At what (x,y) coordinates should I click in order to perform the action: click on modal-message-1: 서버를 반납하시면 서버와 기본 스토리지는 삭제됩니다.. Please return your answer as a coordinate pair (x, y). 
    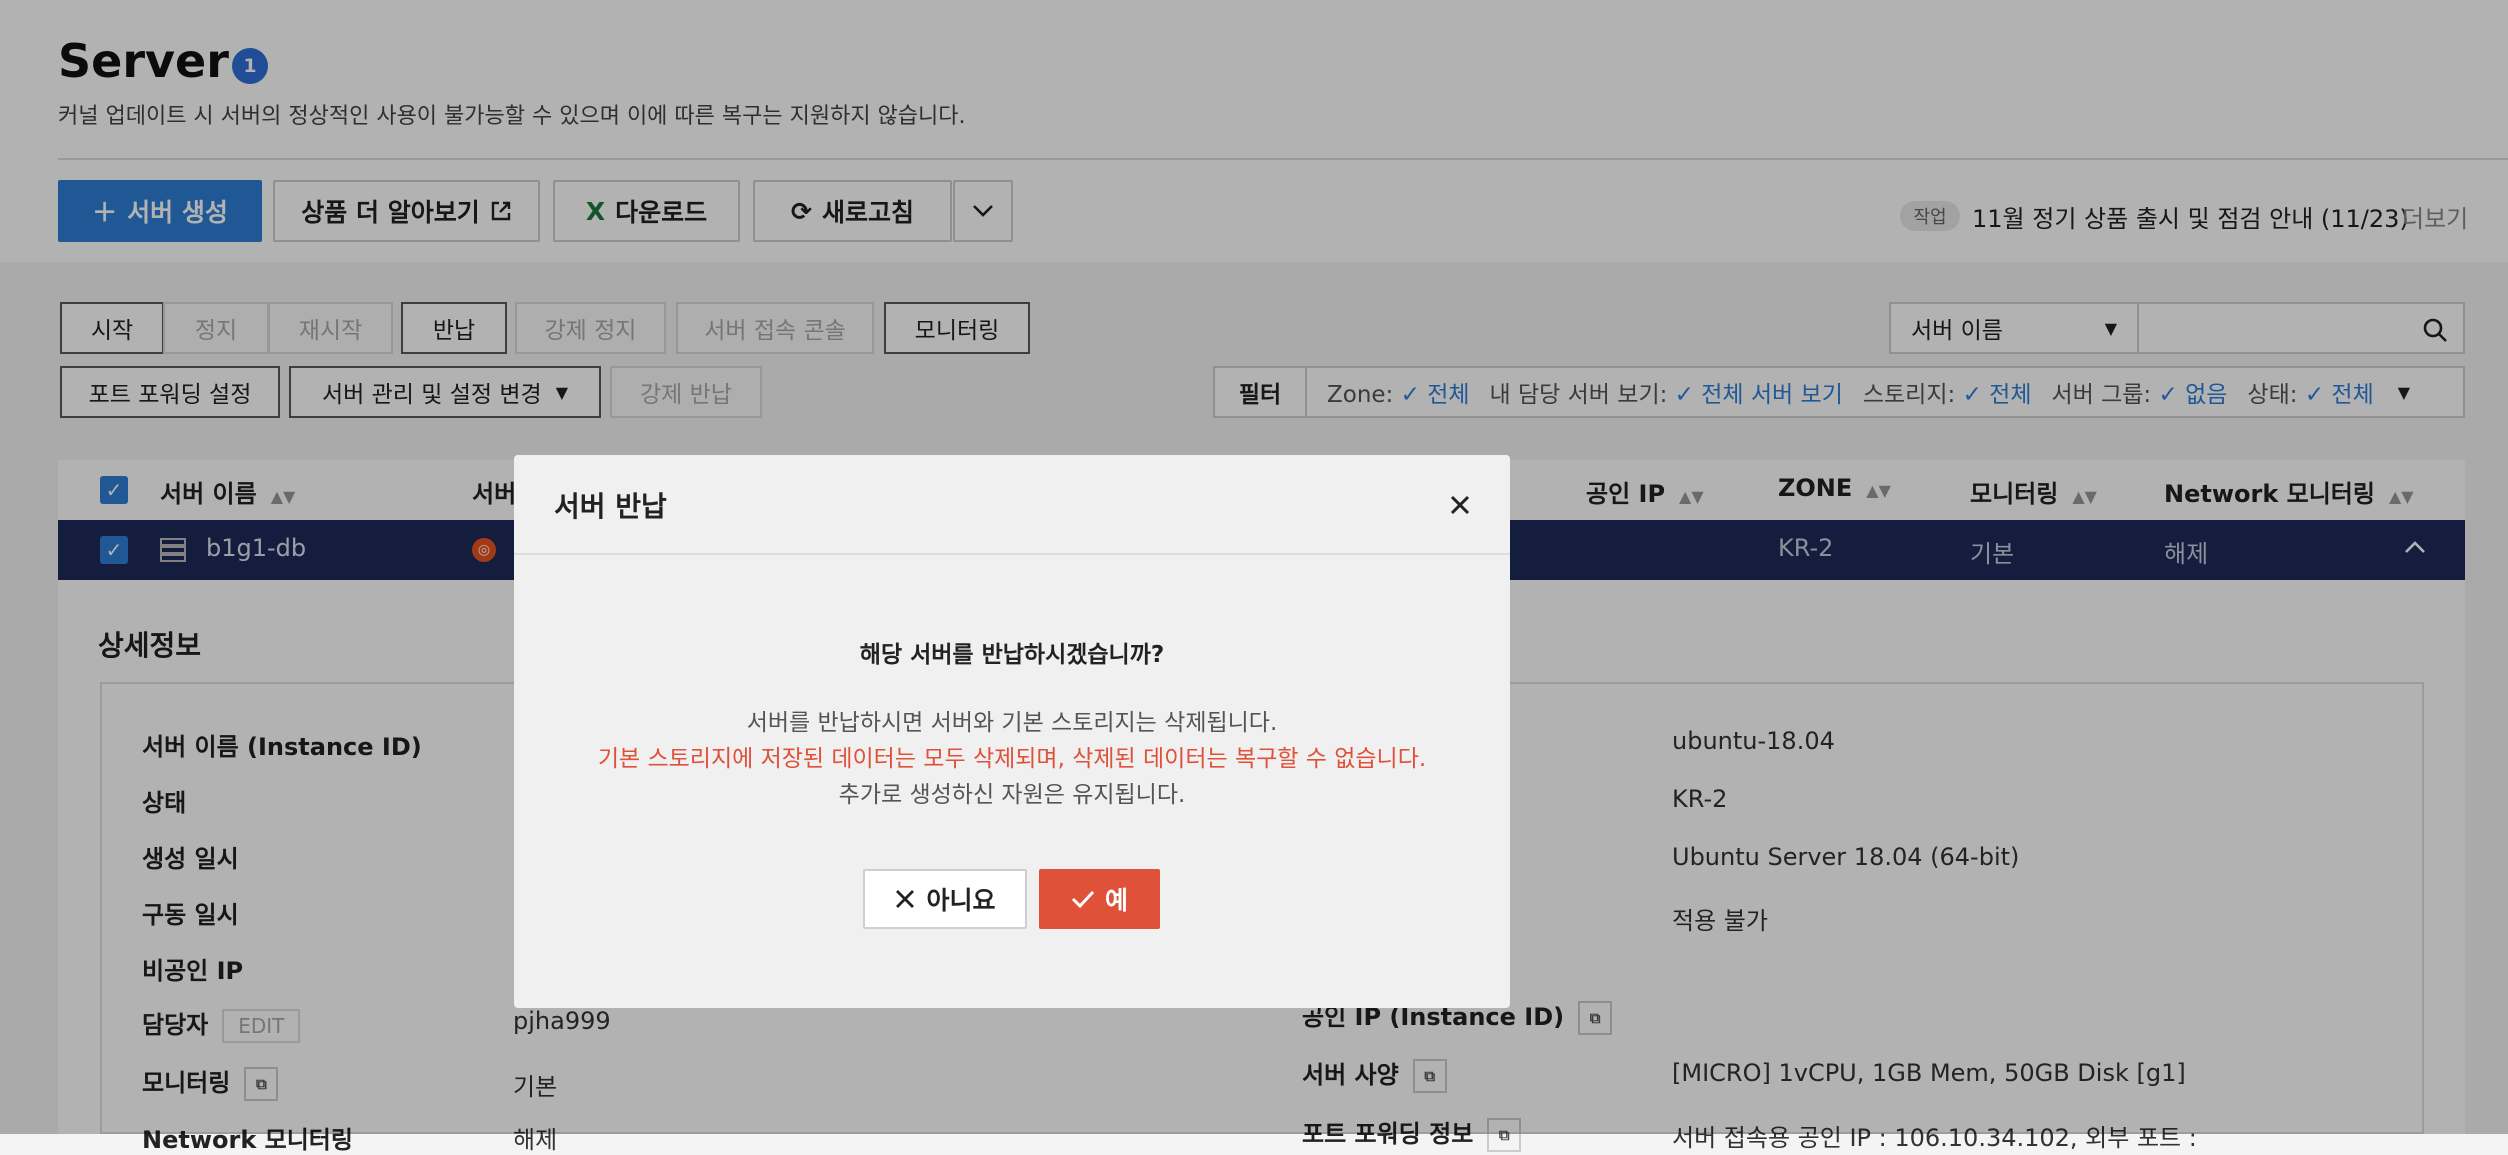
    Looking at the image, I should click on (1012, 723).